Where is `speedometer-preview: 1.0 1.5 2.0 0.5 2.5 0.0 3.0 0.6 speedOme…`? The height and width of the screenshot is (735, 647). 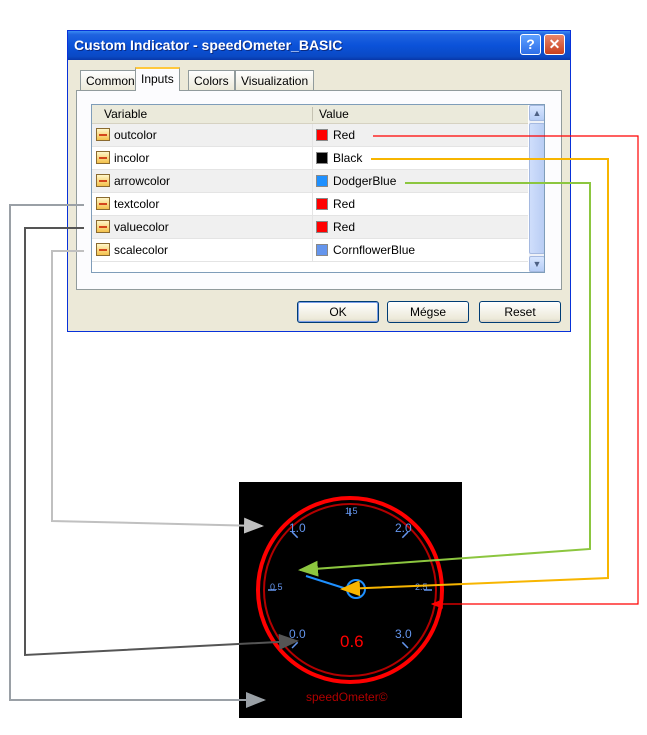
speedometer-preview: 1.0 1.5 2.0 0.5 2.5 0.0 3.0 0.6 speedOme… is located at coordinates (350, 600).